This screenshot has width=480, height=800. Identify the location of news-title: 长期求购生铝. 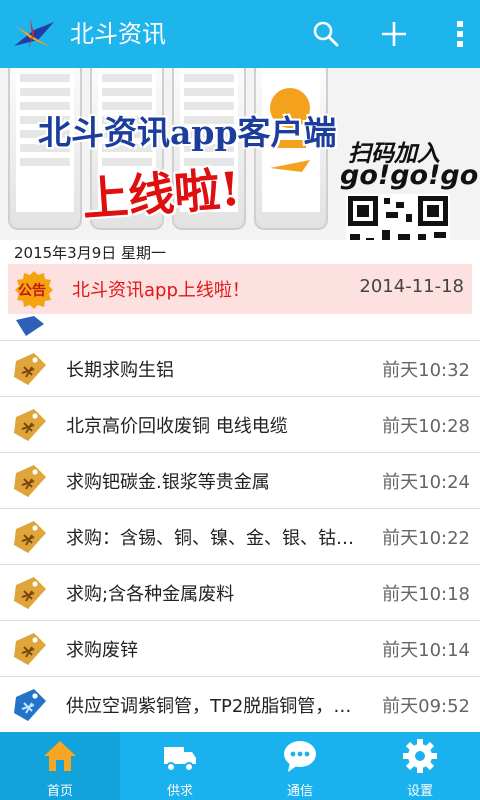
(120, 370).